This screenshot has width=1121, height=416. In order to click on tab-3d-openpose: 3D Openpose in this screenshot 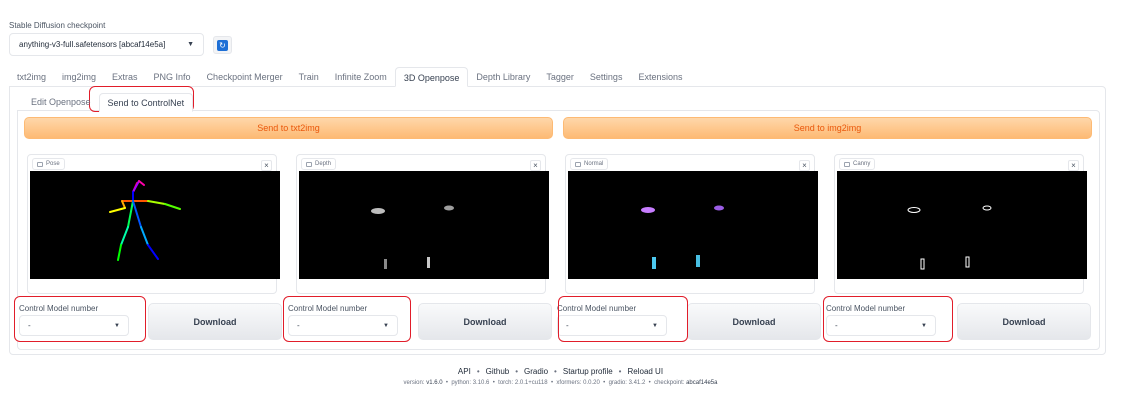, I will do `click(431, 77)`.